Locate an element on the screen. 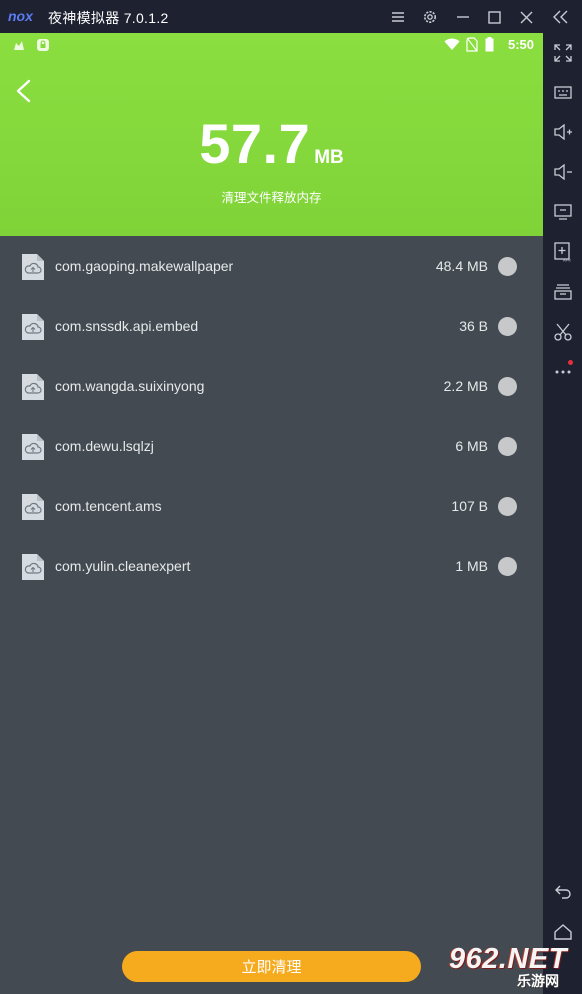  back-nav-icon is located at coordinates (563, 892).